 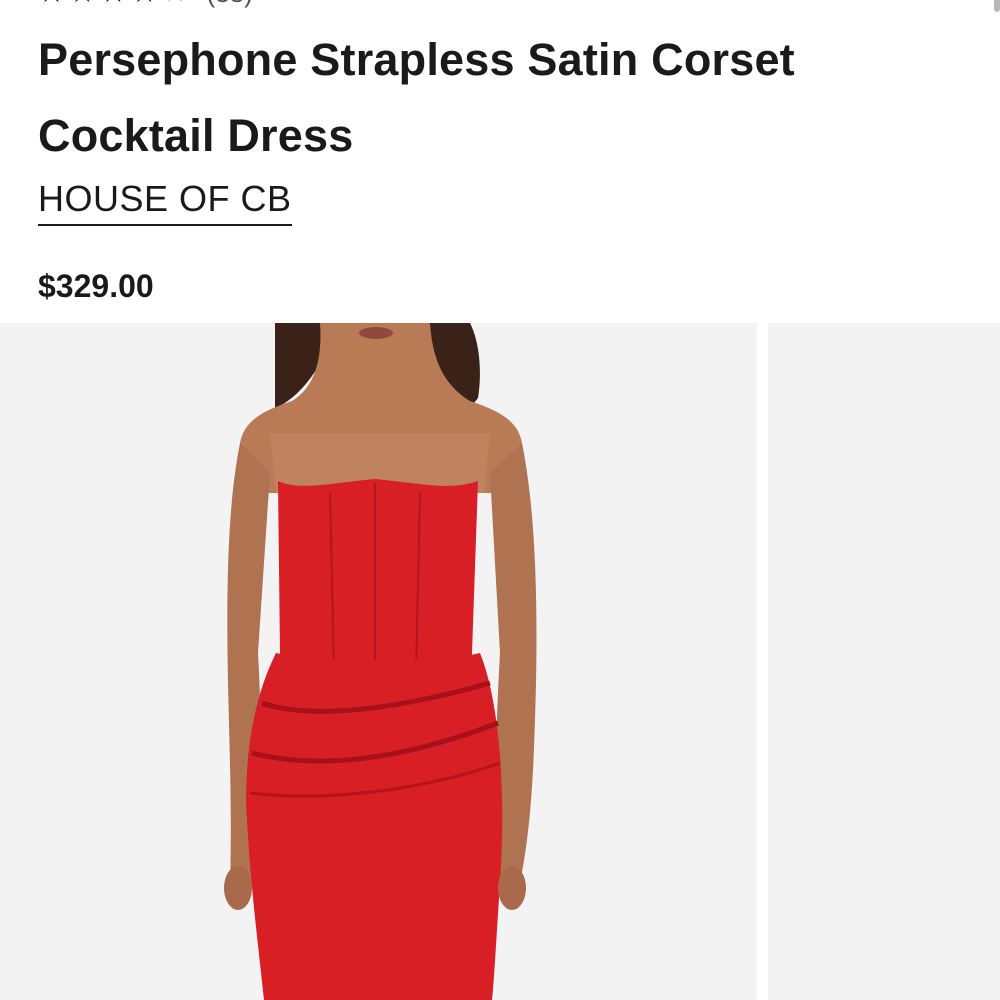 I want to click on rating-stars: ★ ★ ★ ★ ★ (33), so click(x=145, y=4).